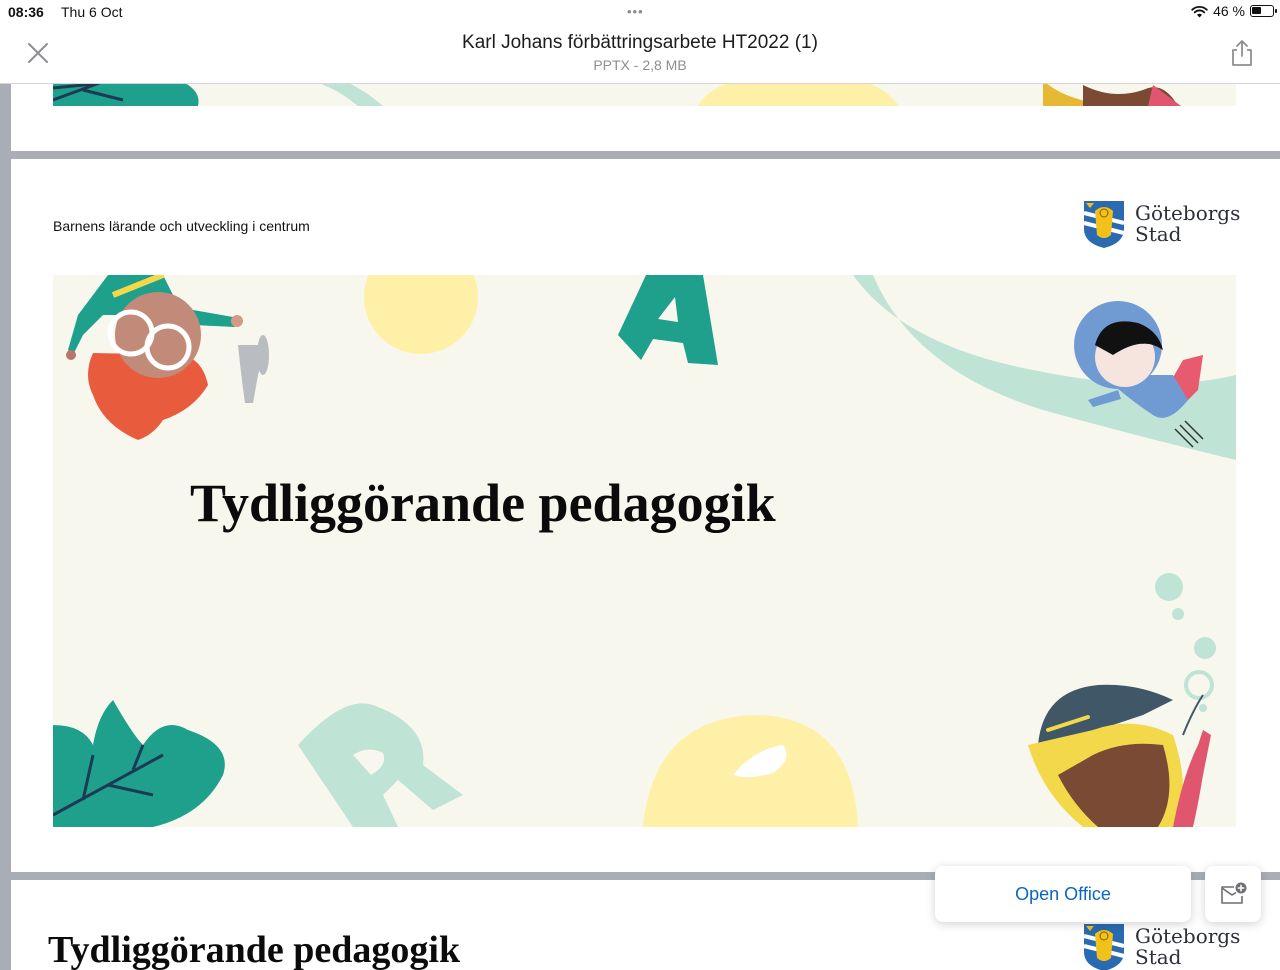 The image size is (1280, 970). What do you see at coordinates (483, 503) in the screenshot?
I see `slide-title: Tydliggörande pedagogik` at bounding box center [483, 503].